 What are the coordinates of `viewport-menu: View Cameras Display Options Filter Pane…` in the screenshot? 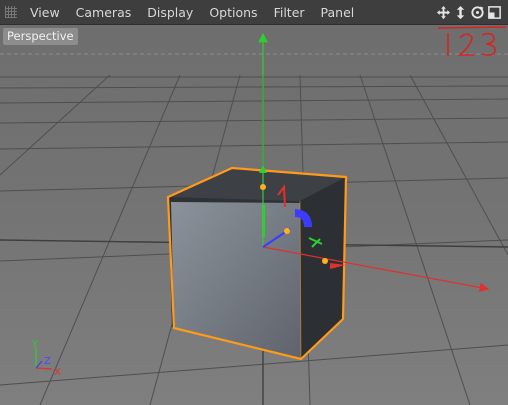 It's located at (192, 12).